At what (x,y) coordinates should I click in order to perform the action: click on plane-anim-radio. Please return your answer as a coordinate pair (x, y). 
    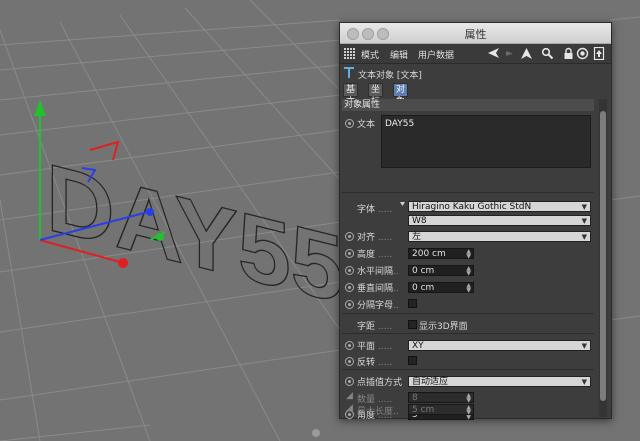
    Looking at the image, I should click on (349, 345).